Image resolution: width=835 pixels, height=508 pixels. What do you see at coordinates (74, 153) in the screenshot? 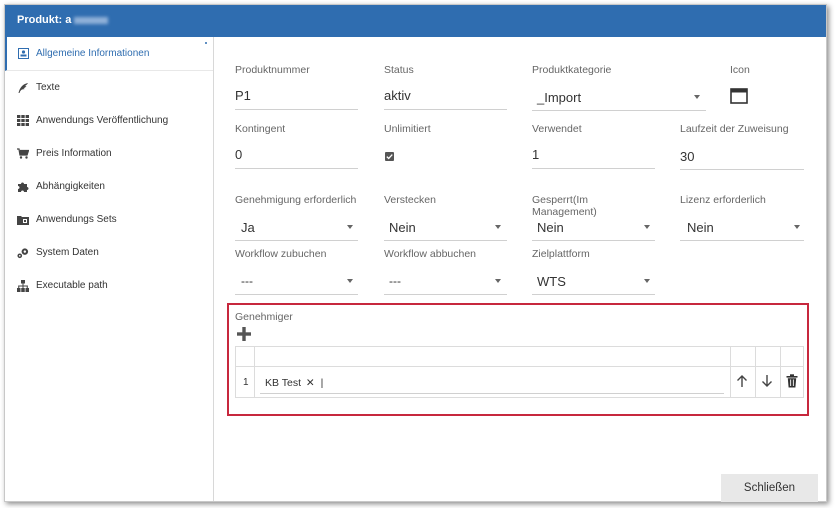
I see `sidebar-item-label: Preis Information` at bounding box center [74, 153].